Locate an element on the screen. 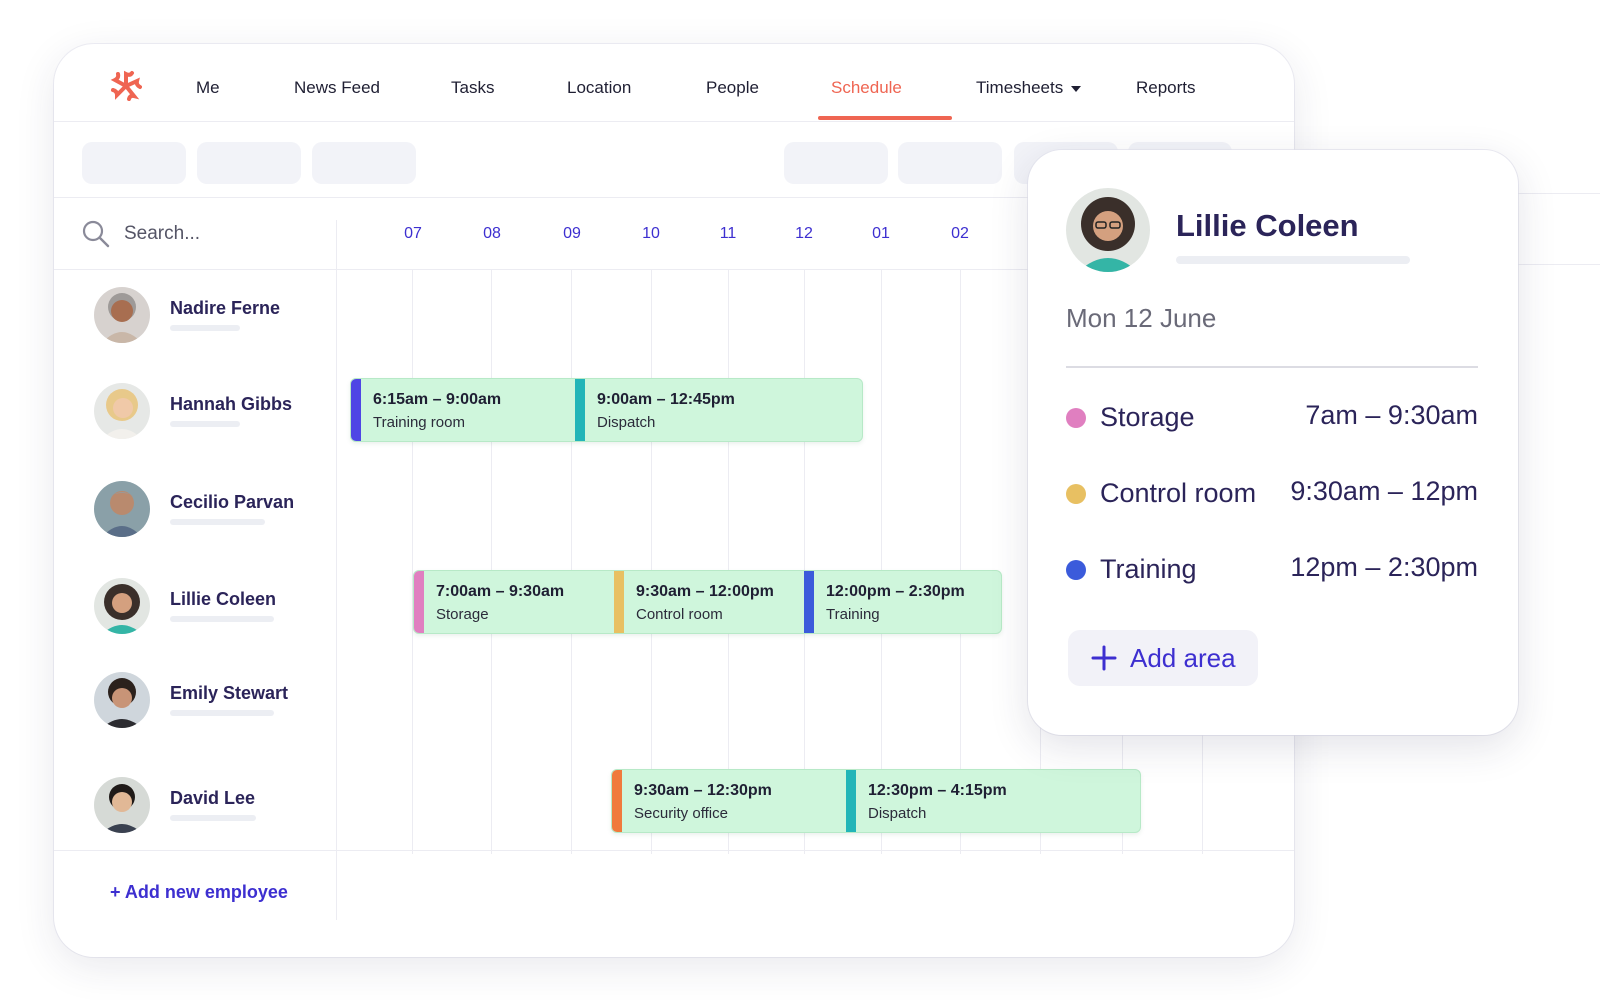 Image resolution: width=1600 pixels, height=1000 pixels. employee-row: David Lee is located at coordinates (214, 807).